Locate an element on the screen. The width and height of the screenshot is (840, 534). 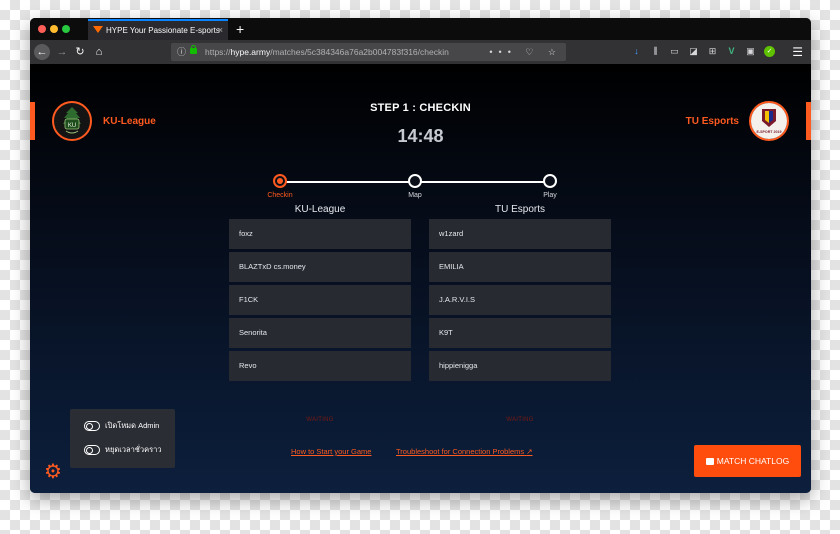
back-arrow-icon: ← is located at coordinates (42, 52).